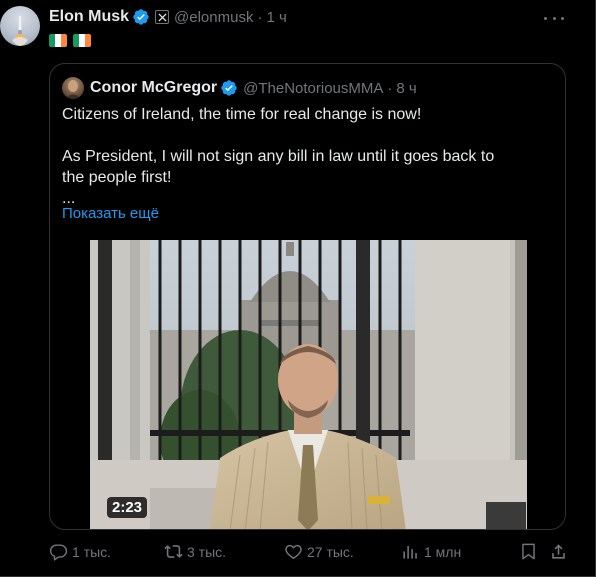 The height and width of the screenshot is (577, 596). I want to click on video-duration: 2:23, so click(127, 507).